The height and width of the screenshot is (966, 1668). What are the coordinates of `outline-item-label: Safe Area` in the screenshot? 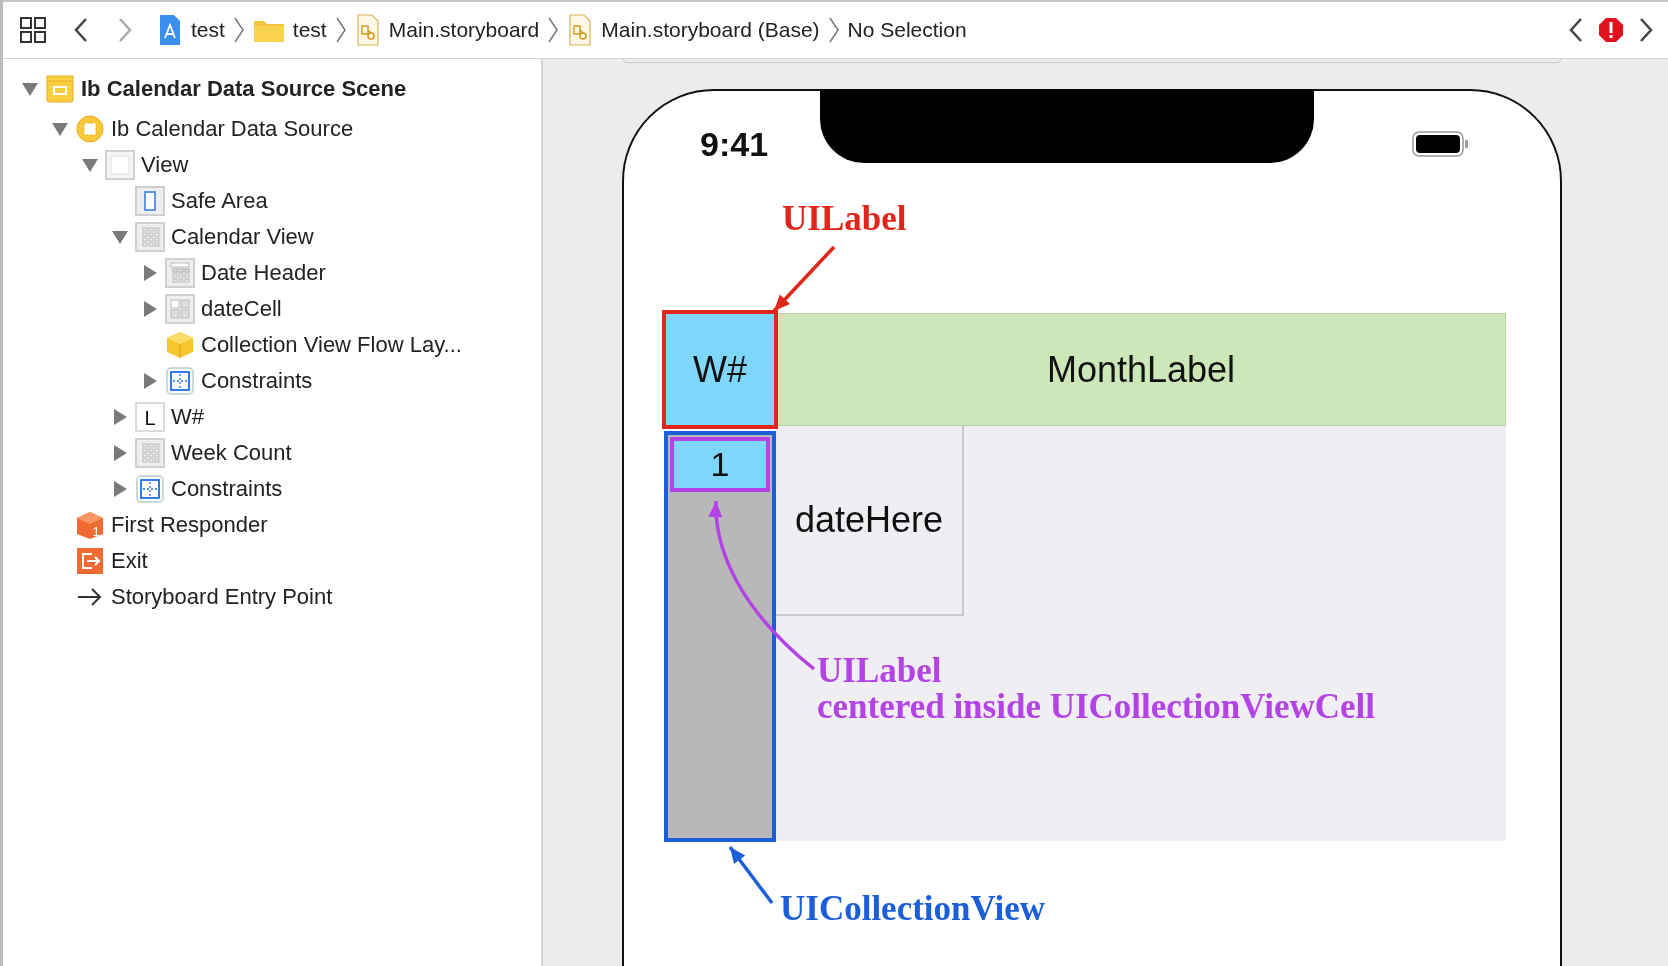 It's located at (219, 201).